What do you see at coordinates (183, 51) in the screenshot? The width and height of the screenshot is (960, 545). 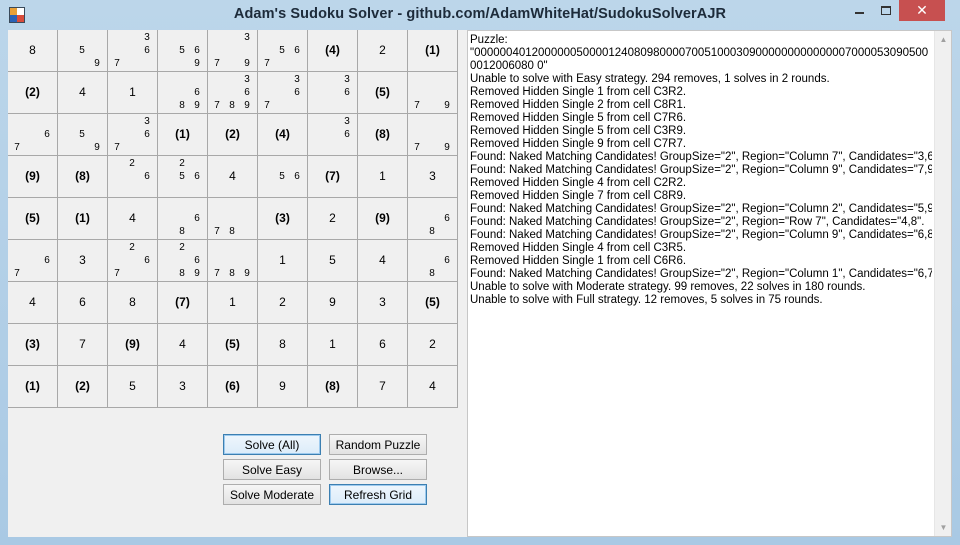 I see `sudoku-cell: 56 9` at bounding box center [183, 51].